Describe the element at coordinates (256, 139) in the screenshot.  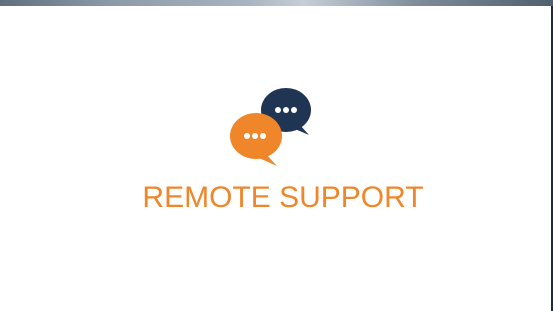
I see `orange-chat-bubble` at that location.